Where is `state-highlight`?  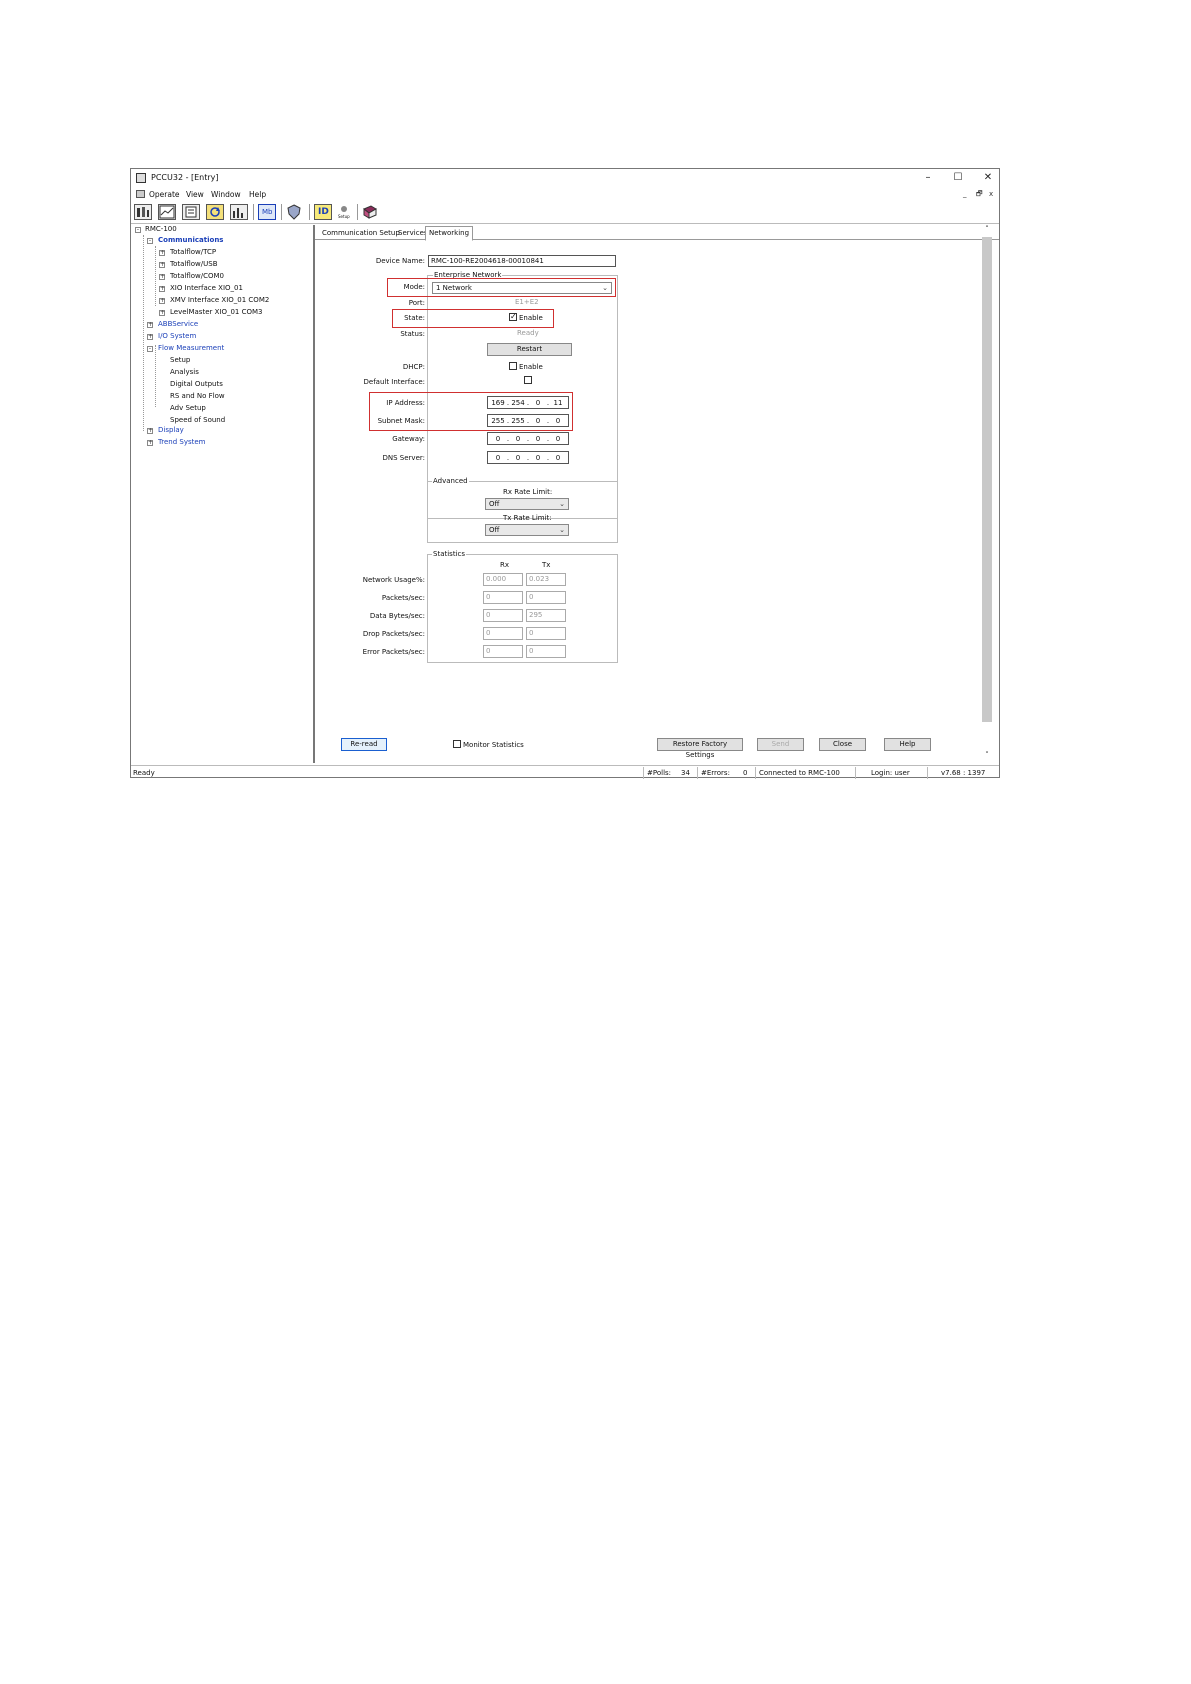
state-highlight is located at coordinates (473, 318).